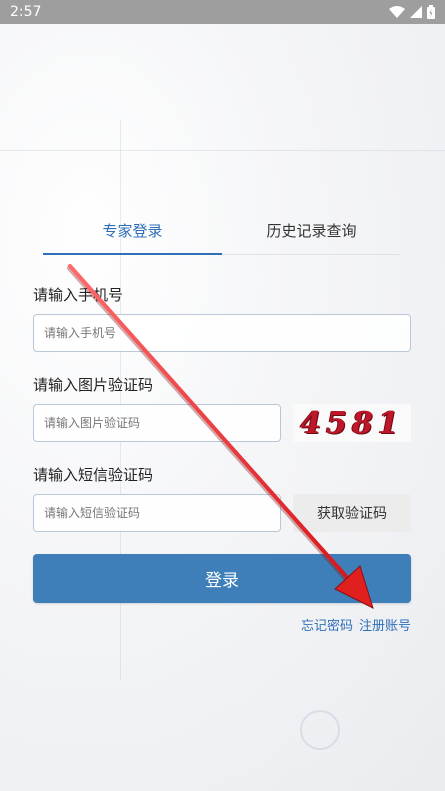  What do you see at coordinates (132, 232) in the screenshot?
I see `tab-expert-login: 专家登录` at bounding box center [132, 232].